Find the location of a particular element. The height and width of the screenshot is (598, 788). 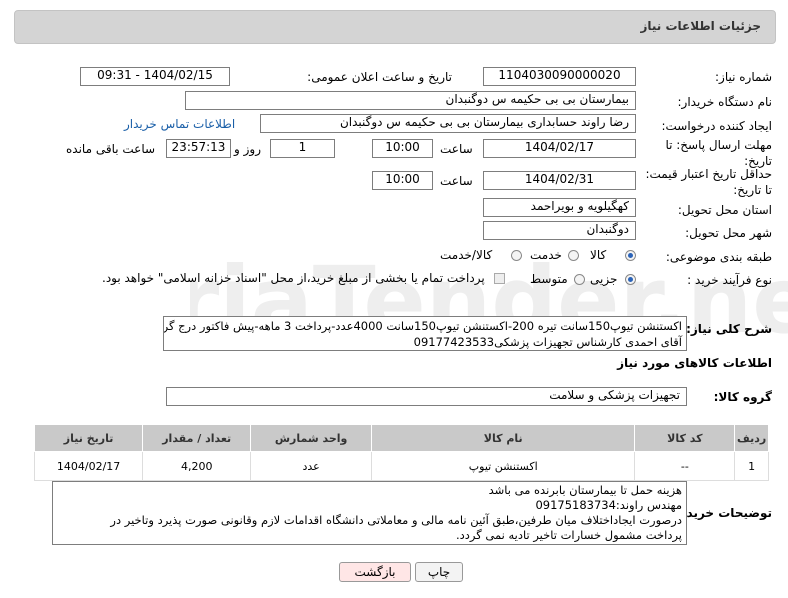

column-header-item-code: کد کالا is located at coordinates (685, 438).